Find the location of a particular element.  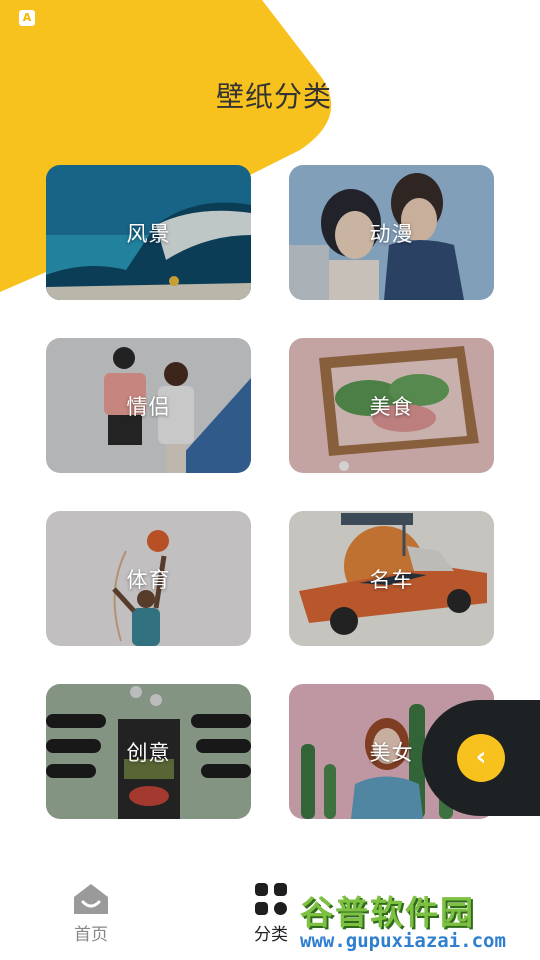

category-label: 名车 is located at coordinates (391, 579).